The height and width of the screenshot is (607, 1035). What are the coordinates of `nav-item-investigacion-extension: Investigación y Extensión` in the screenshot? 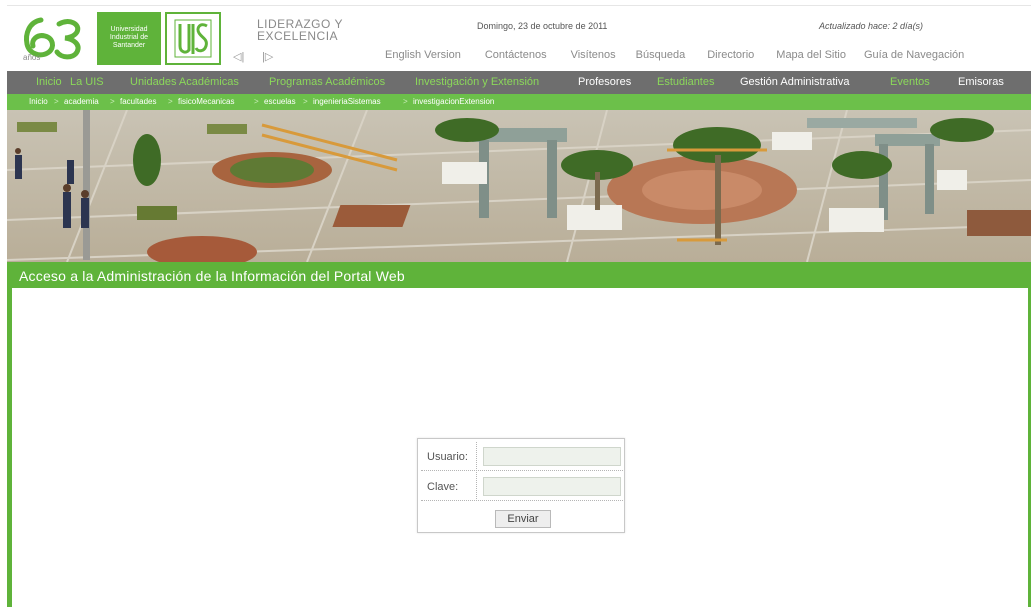 It's located at (477, 82).